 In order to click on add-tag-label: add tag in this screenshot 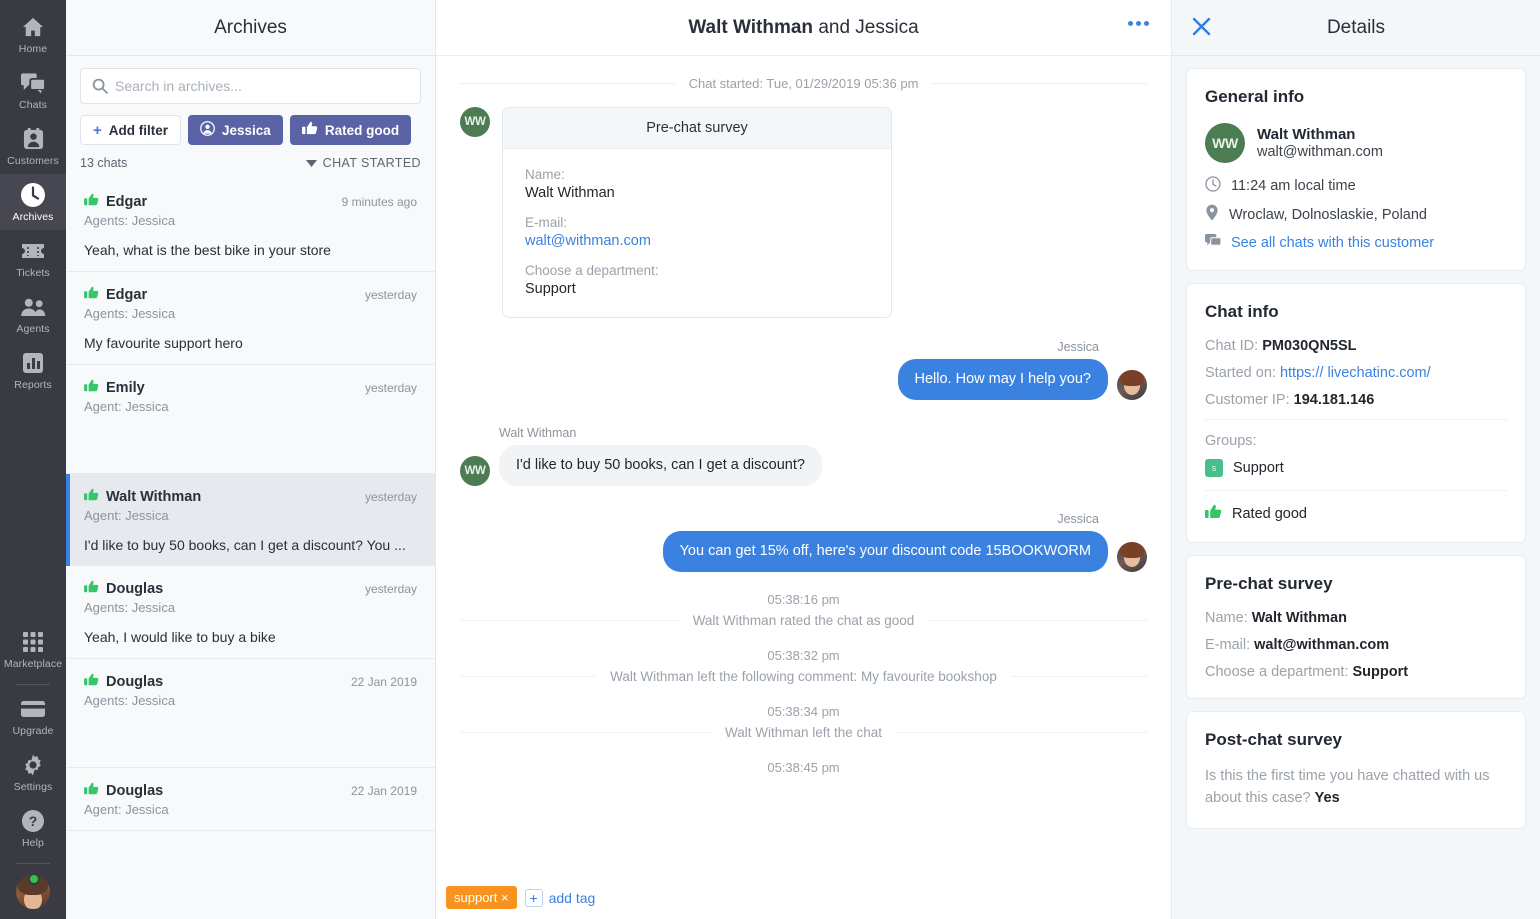, I will do `click(572, 897)`.